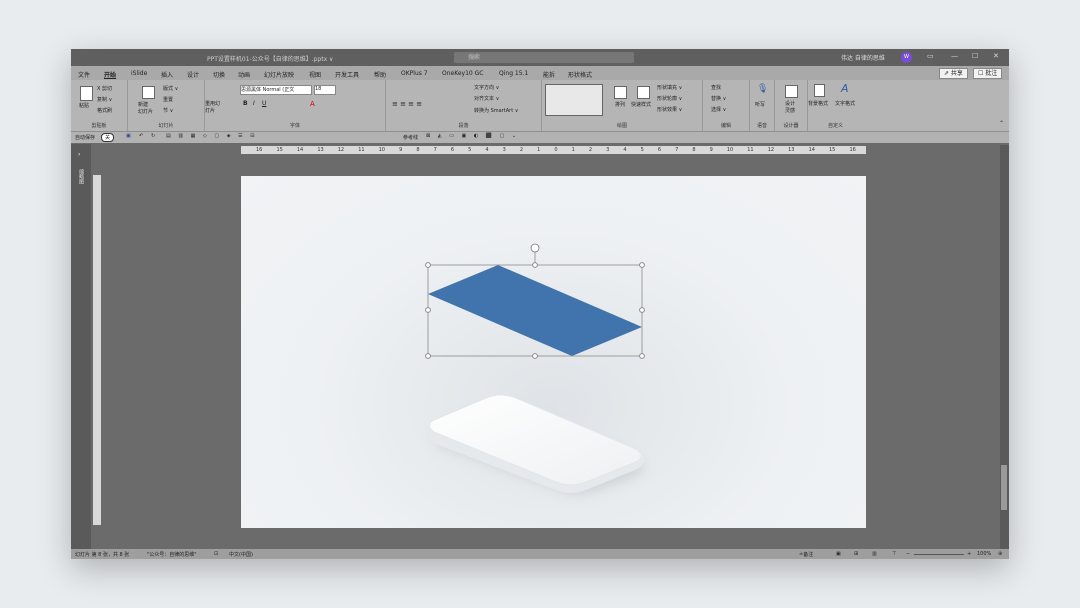  What do you see at coordinates (104, 99) in the screenshot?
I see `copy-button: 复制 ∨` at bounding box center [104, 99].